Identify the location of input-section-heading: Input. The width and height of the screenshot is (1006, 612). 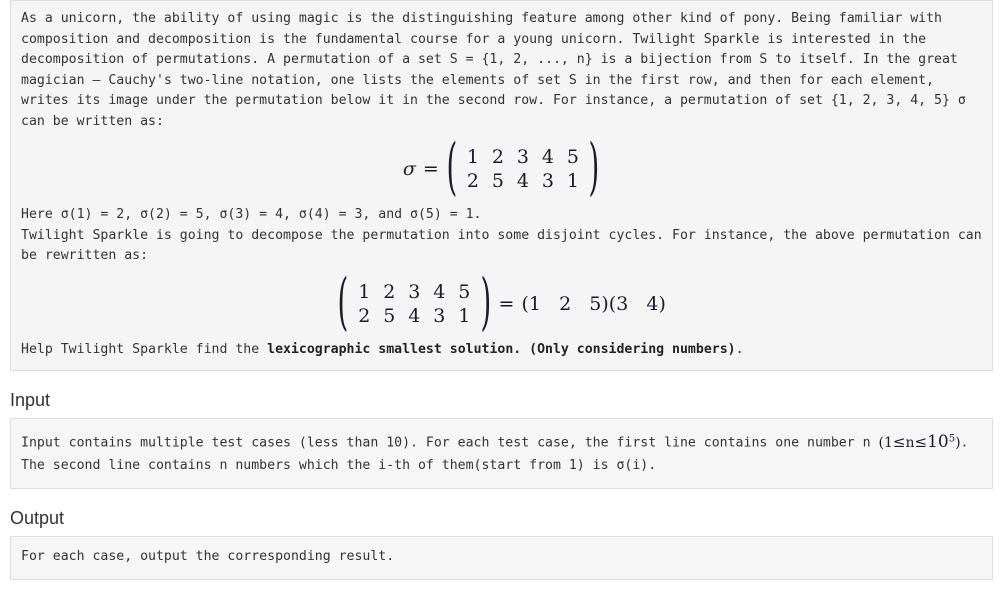
(30, 400).